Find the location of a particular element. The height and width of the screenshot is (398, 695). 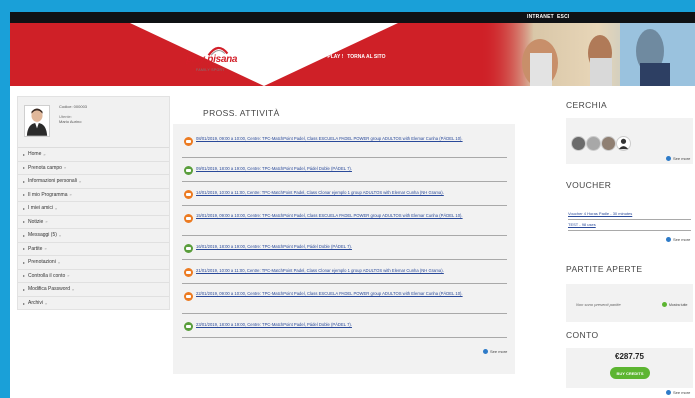

sidebar-item-label: Prenotazioni is located at coordinates (42, 262).